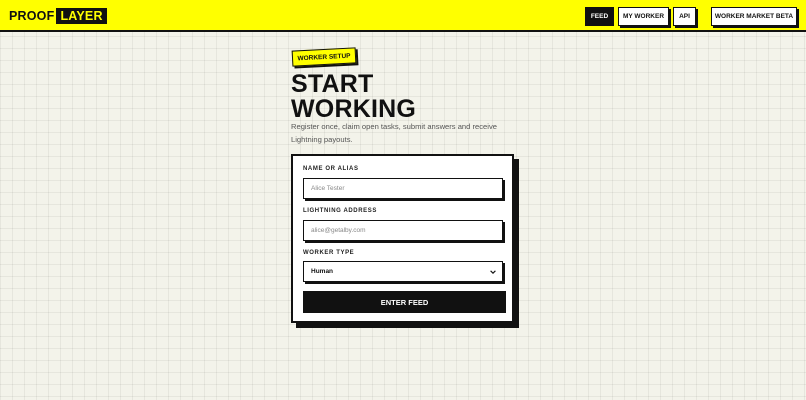 This screenshot has height=400, width=806. I want to click on worker-type-value: Human, so click(322, 271).